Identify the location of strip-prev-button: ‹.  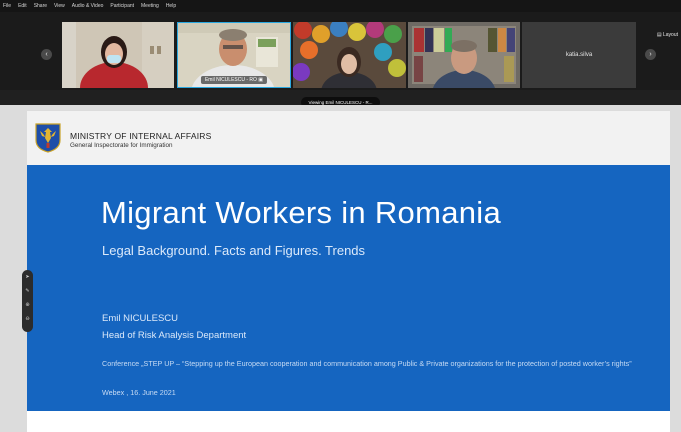
(46, 54).